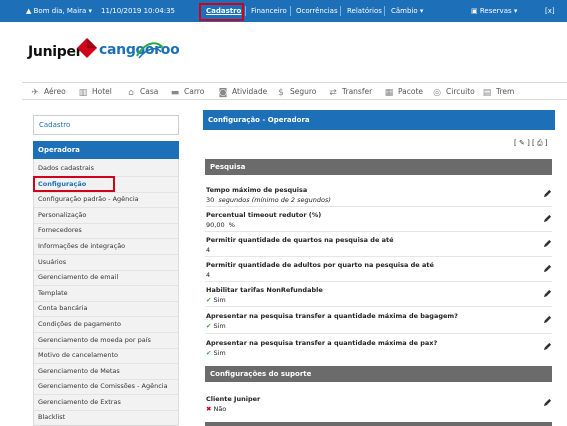  I want to click on sidebar-item-motivo-cancelamento: Motivo de cancelamento, so click(78, 355).